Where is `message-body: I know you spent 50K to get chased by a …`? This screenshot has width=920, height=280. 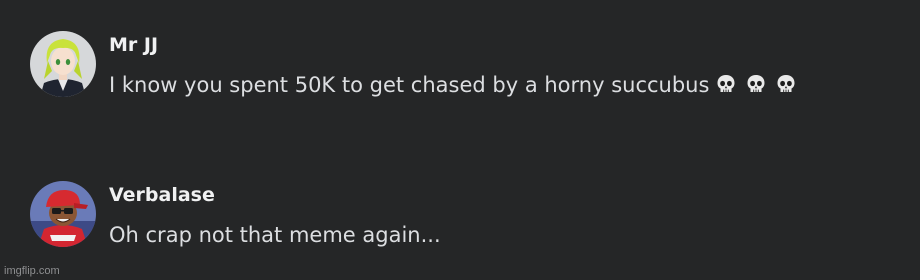 message-body: I know you spent 50K to get chased by a … is located at coordinates (409, 85).